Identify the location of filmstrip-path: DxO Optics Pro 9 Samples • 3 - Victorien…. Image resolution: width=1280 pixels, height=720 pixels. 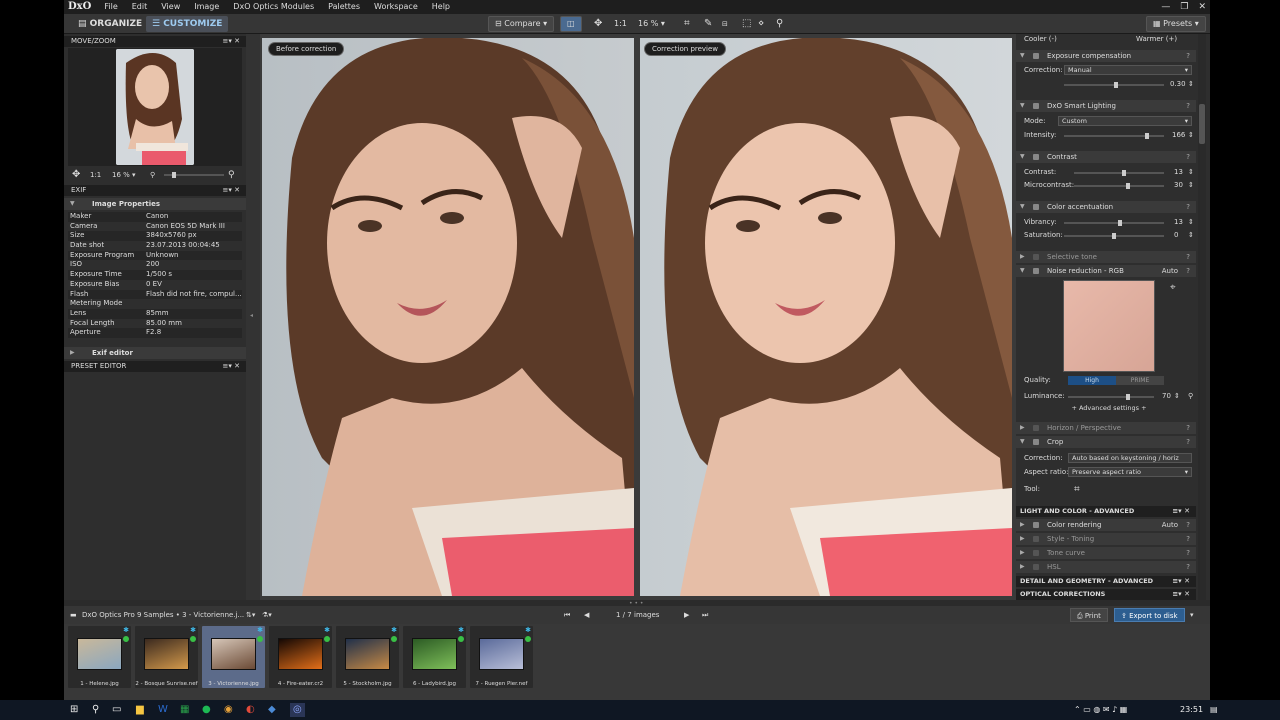
(163, 615).